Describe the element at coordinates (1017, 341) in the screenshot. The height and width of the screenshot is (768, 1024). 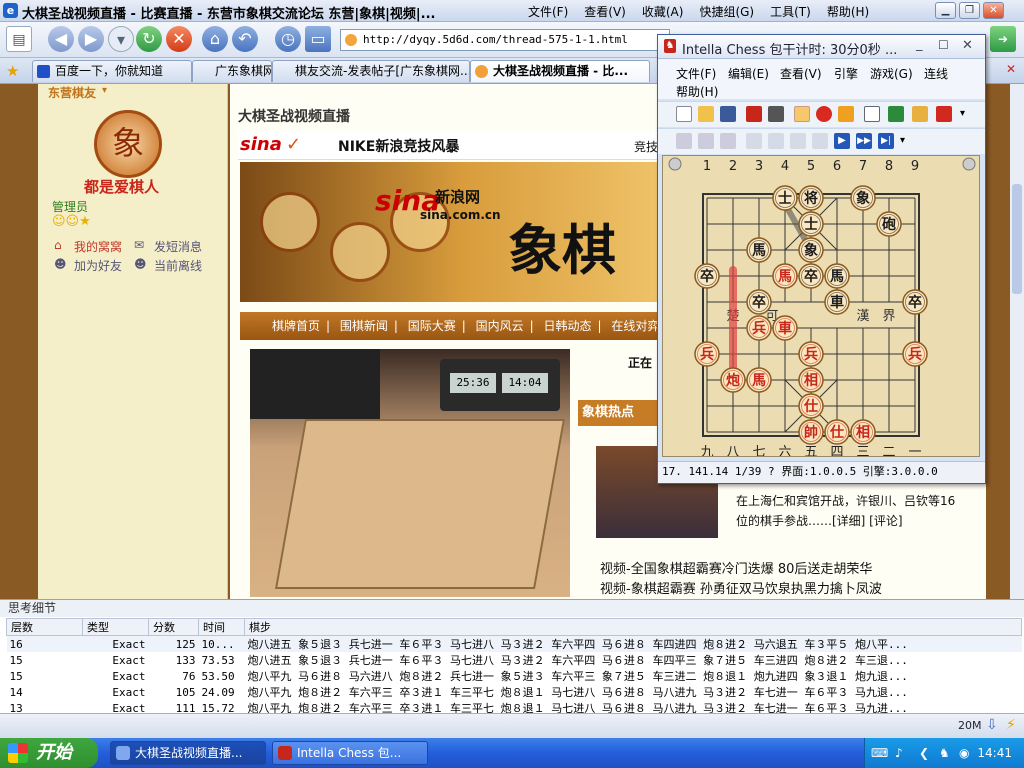
I see `page-scrollbar` at that location.